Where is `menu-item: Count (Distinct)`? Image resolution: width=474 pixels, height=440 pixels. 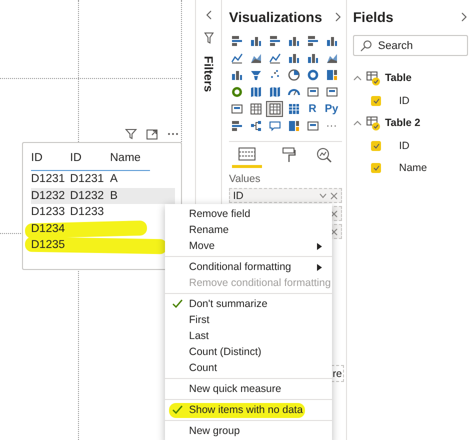 menu-item: Count (Distinct) is located at coordinates (225, 352).